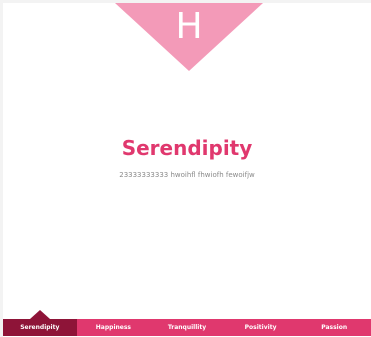 The width and height of the screenshot is (371, 337). I want to click on active-tab-indicator, so click(39, 314).